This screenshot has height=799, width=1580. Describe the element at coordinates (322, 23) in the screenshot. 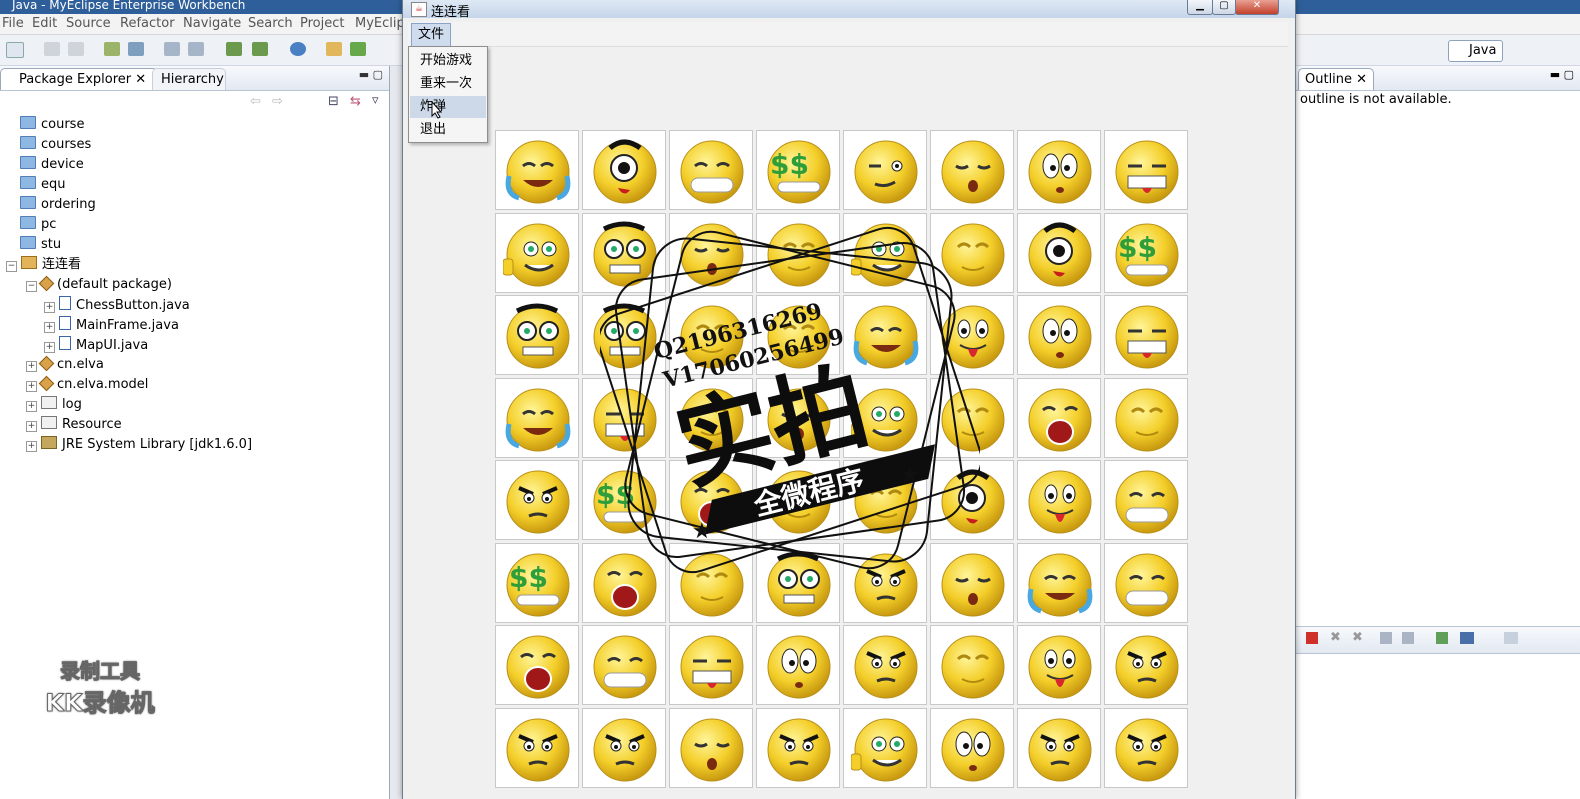

I see `menu-project: Project` at that location.